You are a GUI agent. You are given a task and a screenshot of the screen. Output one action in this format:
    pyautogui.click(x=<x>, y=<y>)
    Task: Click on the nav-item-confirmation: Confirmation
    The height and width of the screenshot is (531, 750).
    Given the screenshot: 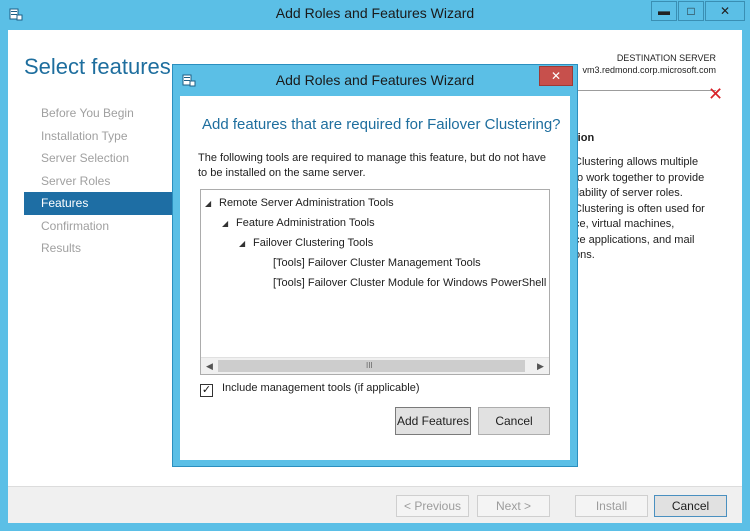 What is the action you would take?
    pyautogui.click(x=99, y=226)
    